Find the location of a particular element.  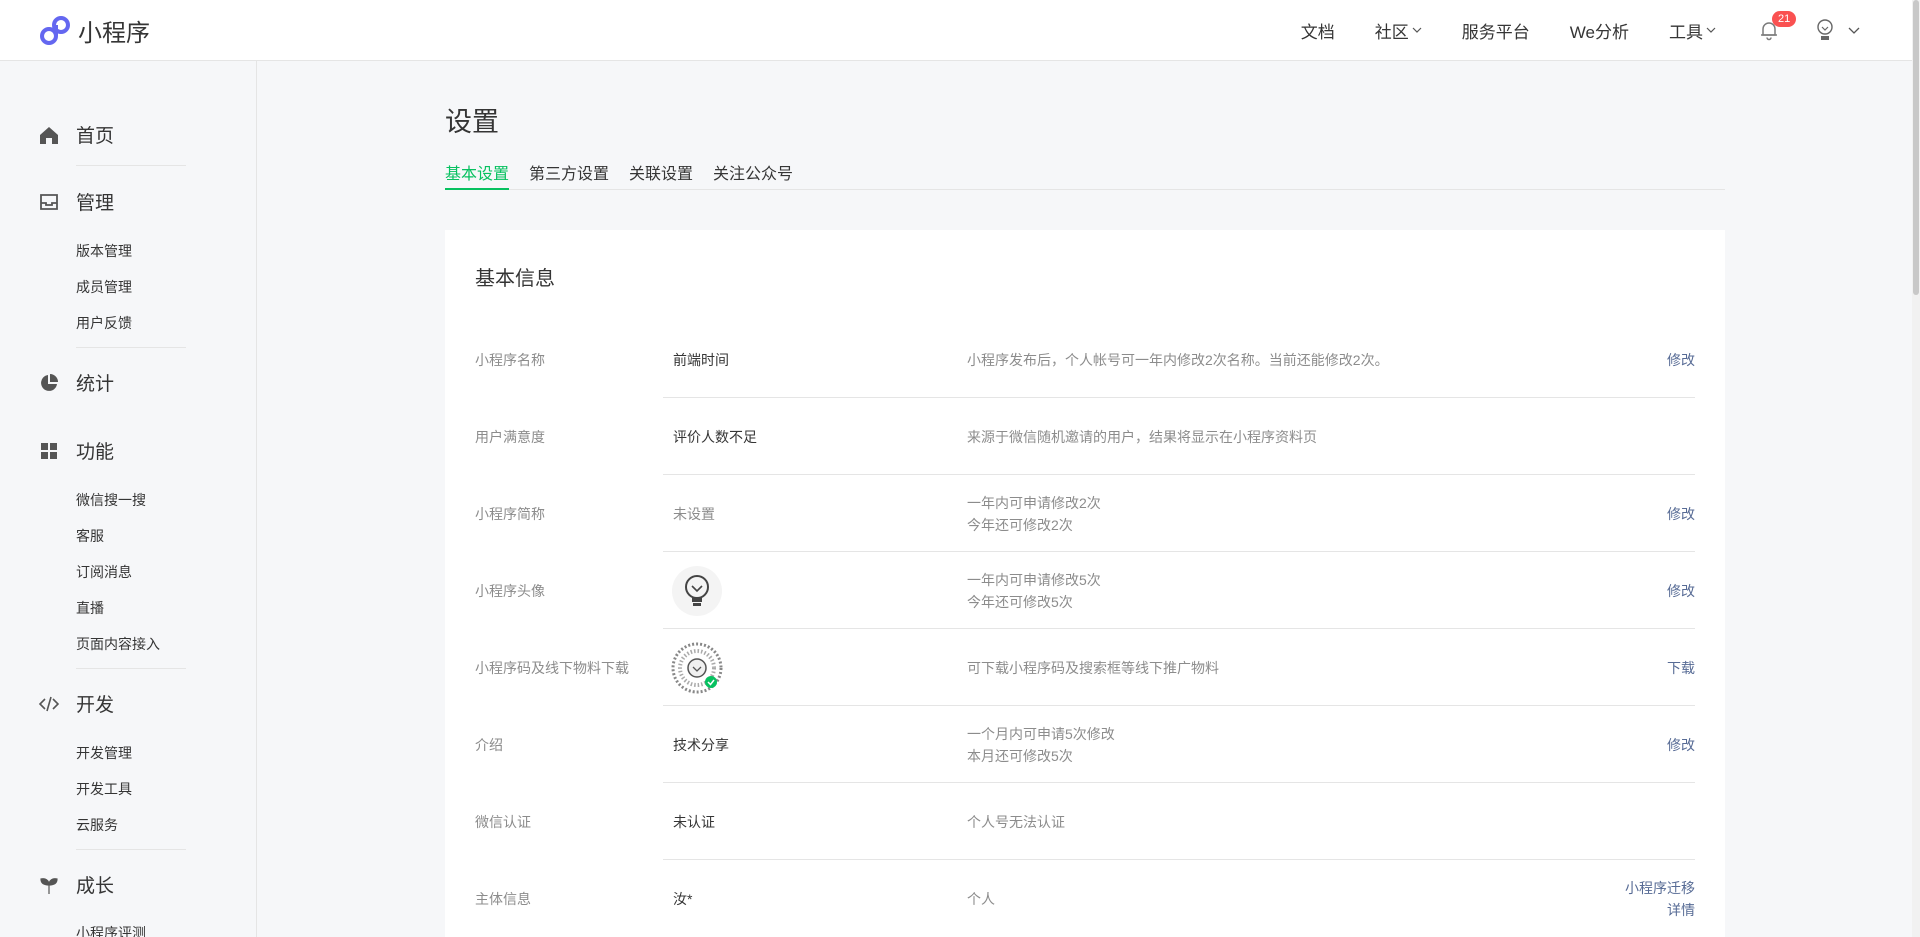

row-value: 汝* is located at coordinates (683, 898).